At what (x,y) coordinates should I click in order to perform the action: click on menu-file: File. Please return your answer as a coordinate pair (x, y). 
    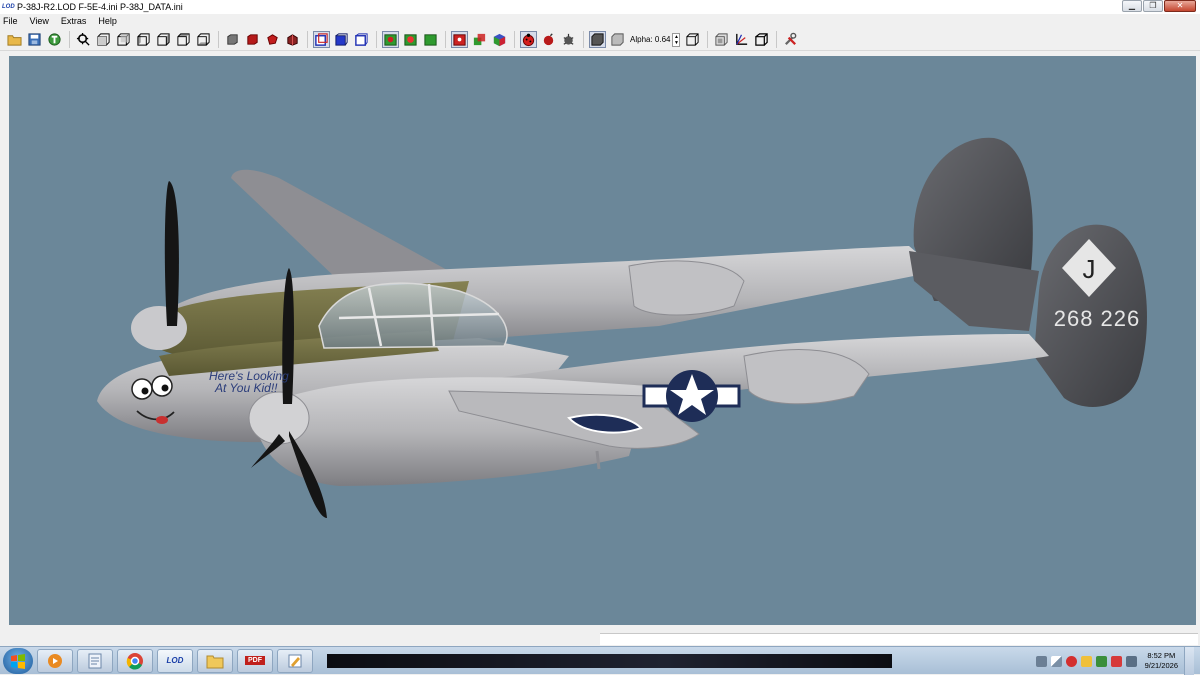
    Looking at the image, I should click on (10, 21).